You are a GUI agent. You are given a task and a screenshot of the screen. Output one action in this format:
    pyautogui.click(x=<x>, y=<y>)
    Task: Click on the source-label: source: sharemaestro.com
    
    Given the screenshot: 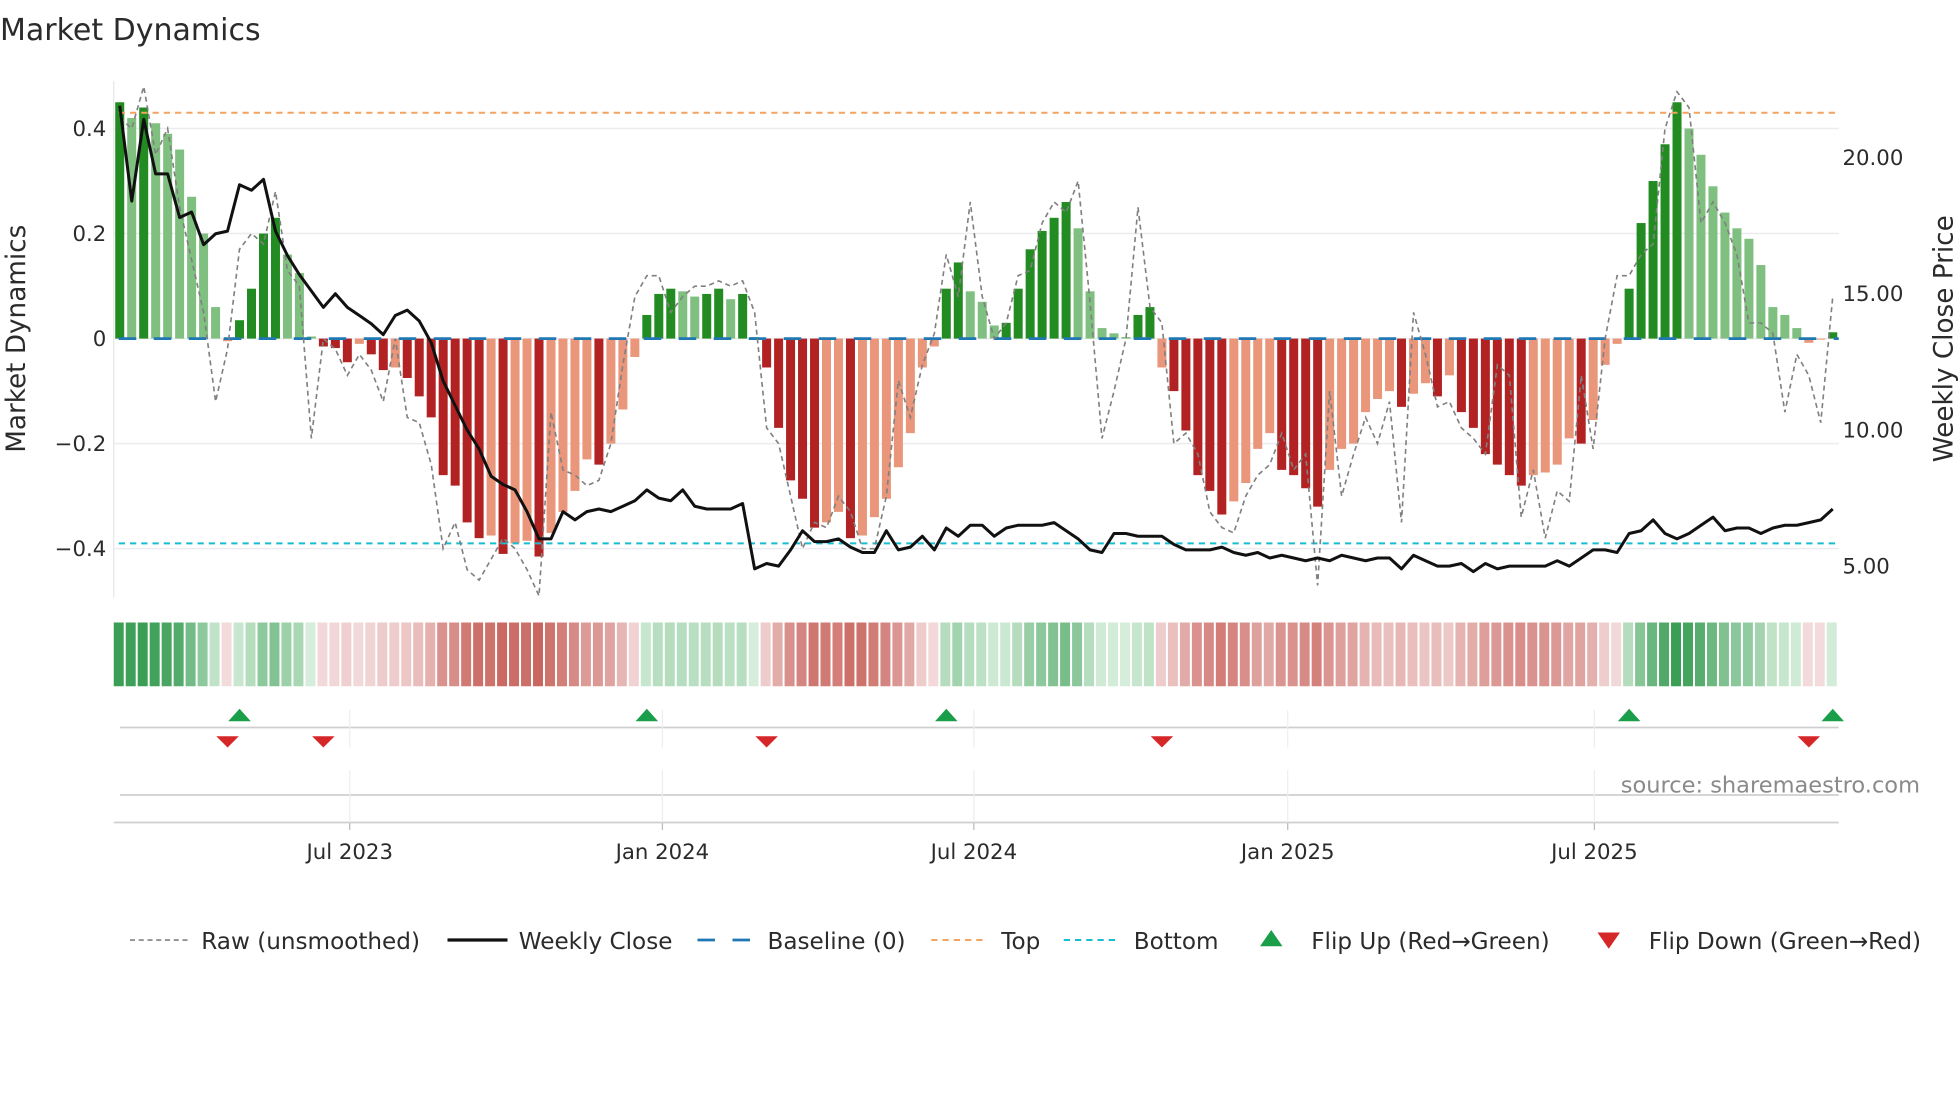 What is the action you would take?
    pyautogui.click(x=1770, y=786)
    